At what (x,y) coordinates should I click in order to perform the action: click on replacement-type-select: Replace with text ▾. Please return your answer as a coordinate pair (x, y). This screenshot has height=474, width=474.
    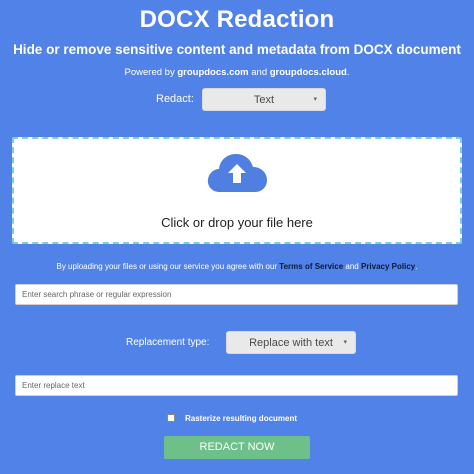
    Looking at the image, I should click on (291, 342).